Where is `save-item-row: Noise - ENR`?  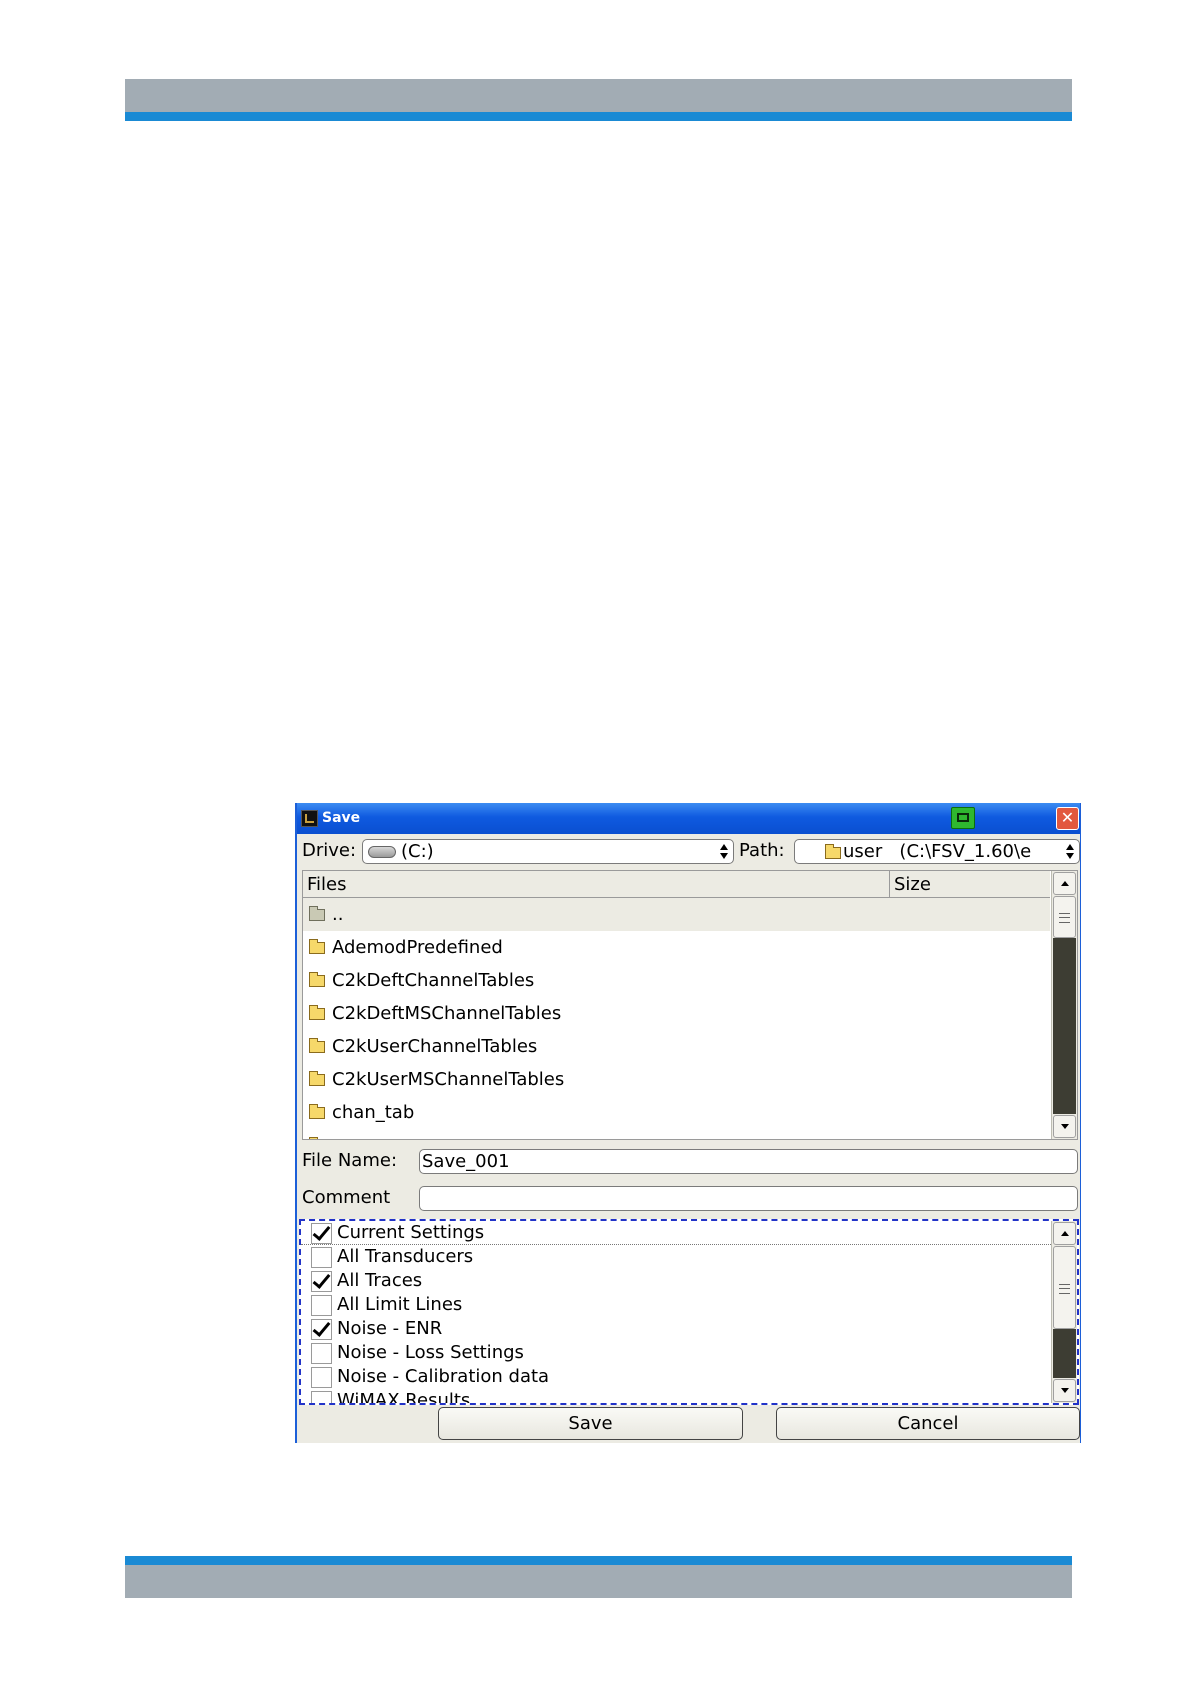
save-item-row: Noise - ENR is located at coordinates (676, 1329).